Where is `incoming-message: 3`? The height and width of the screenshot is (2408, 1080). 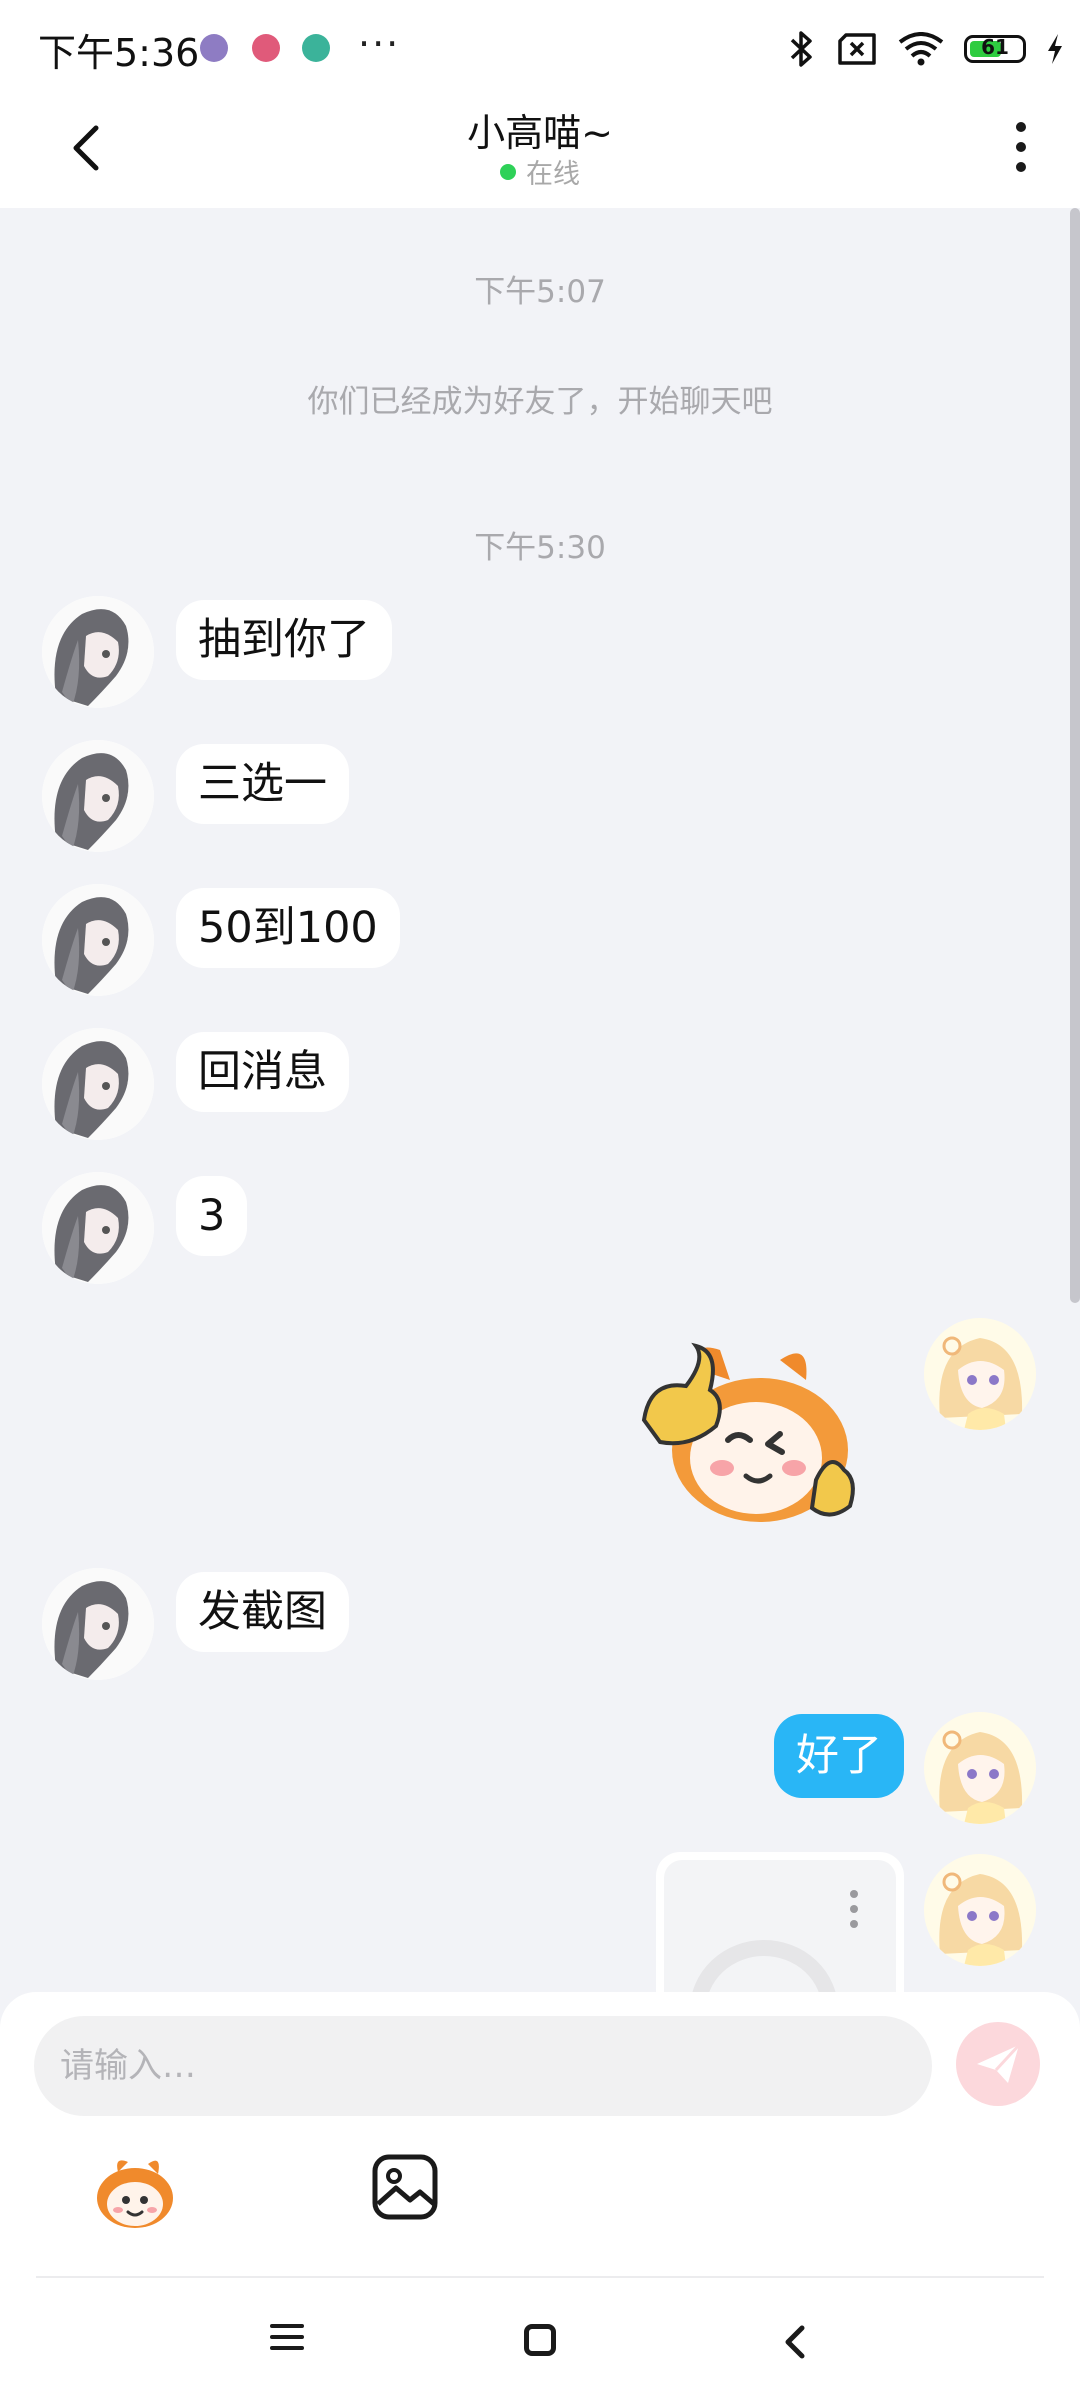 incoming-message: 3 is located at coordinates (212, 1216).